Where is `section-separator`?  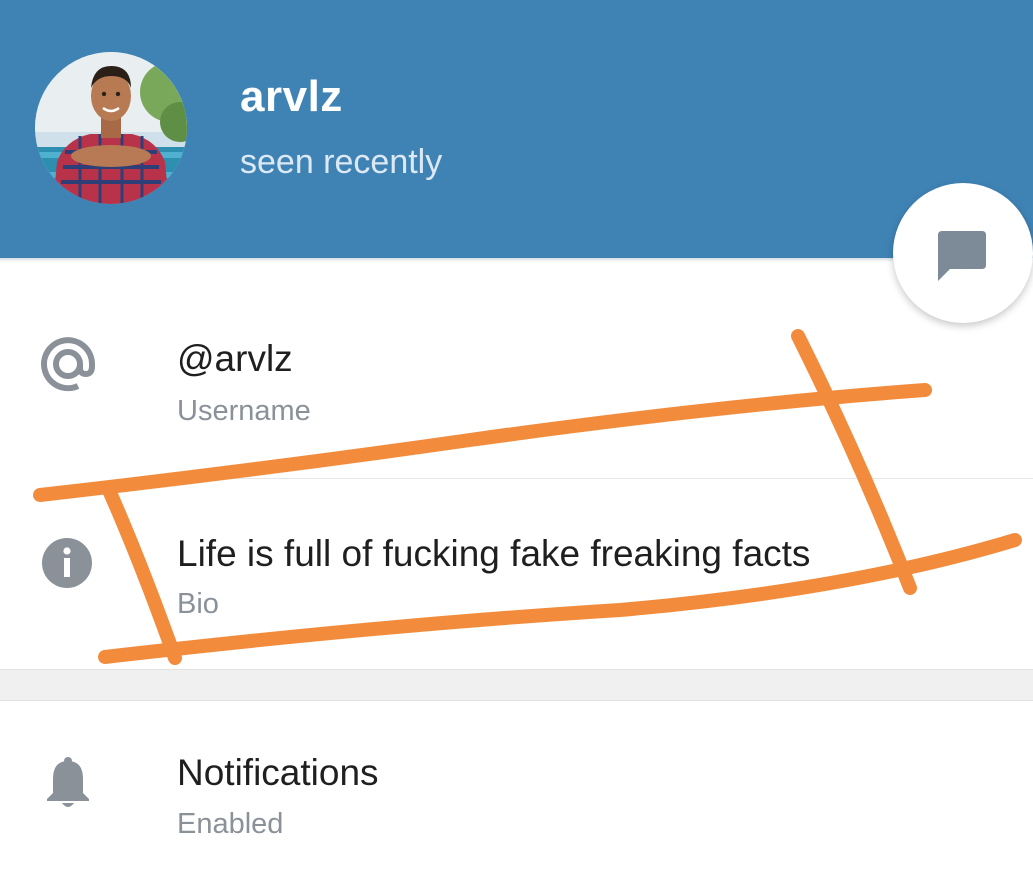
section-separator is located at coordinates (516, 685).